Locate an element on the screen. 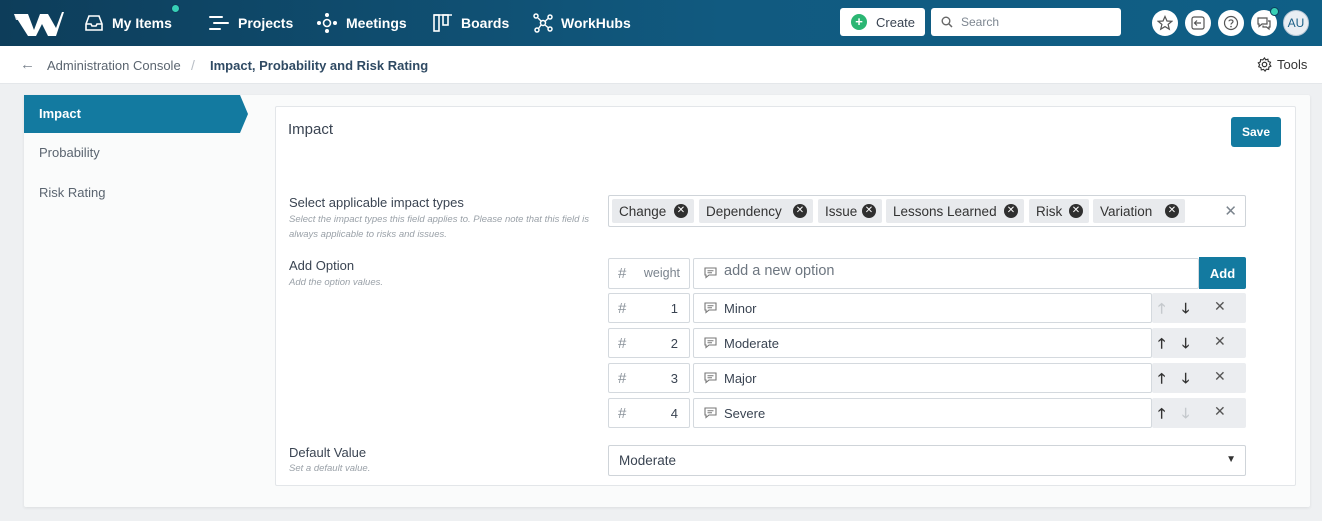  back-arrow-icon: ← is located at coordinates (27, 64).